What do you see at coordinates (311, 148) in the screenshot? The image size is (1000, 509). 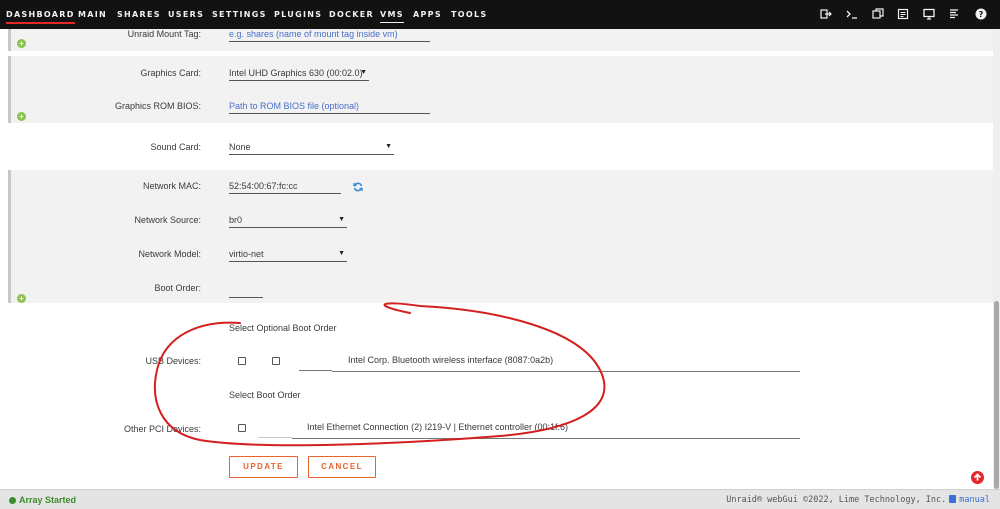 I see `sound-card-select: None ▼` at bounding box center [311, 148].